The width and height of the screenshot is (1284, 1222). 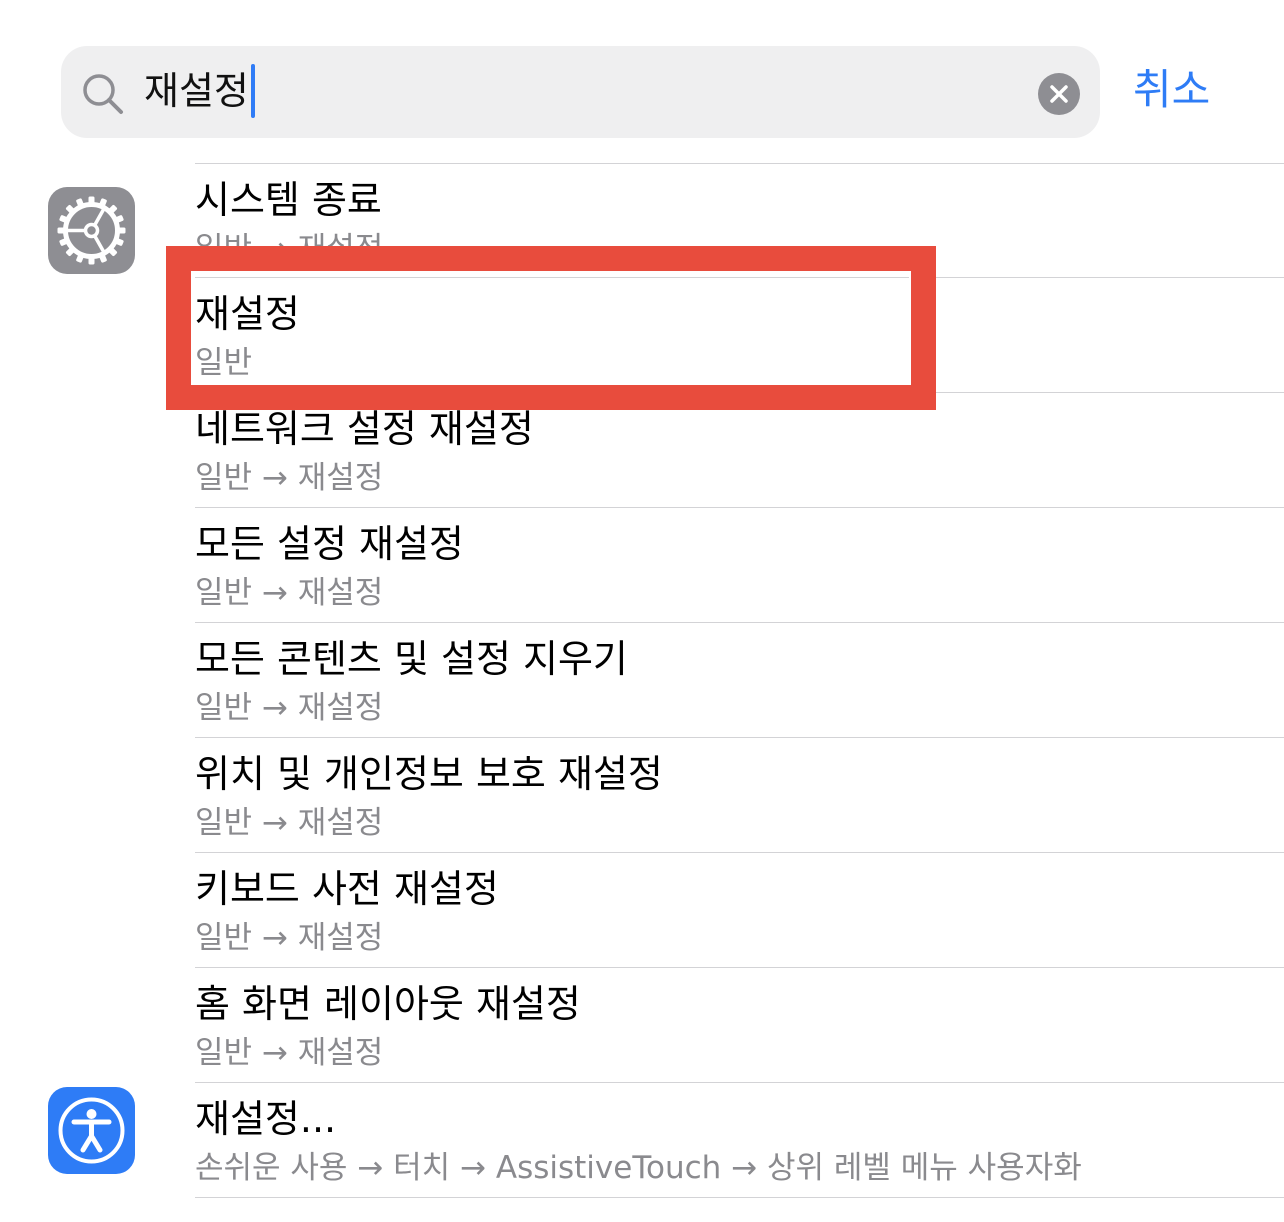 I want to click on result-title: 홈 화면 레이아웃 재설정, so click(x=388, y=1004).